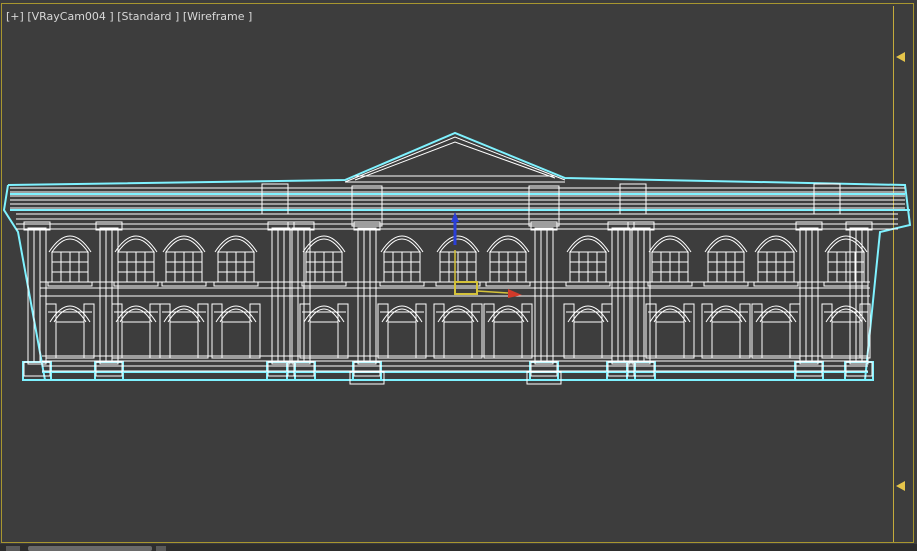 The width and height of the screenshot is (917, 551). What do you see at coordinates (492, 292) in the screenshot?
I see `gizmo-x-axis` at bounding box center [492, 292].